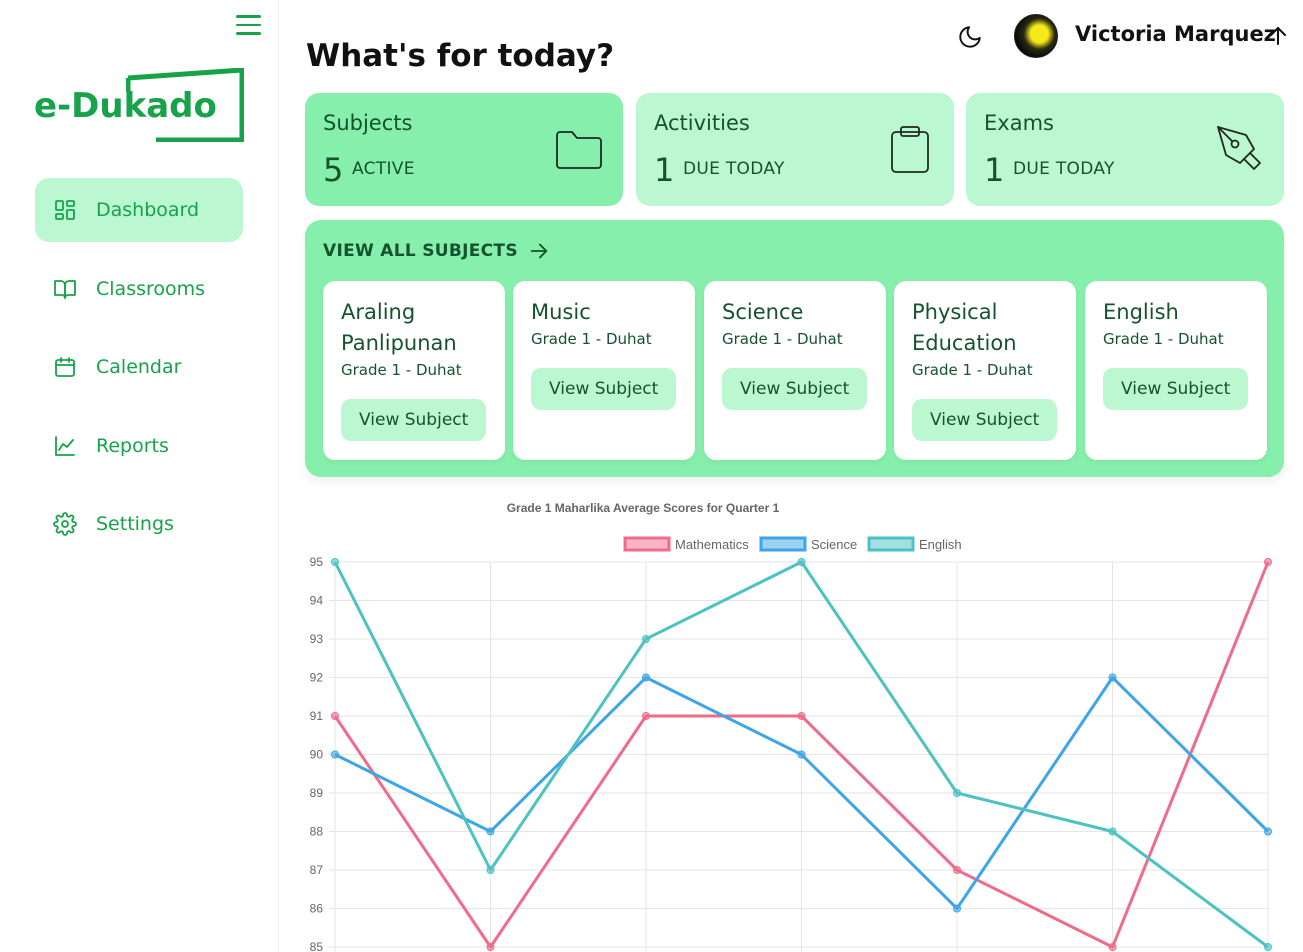 This screenshot has height=952, width=1303. What do you see at coordinates (383, 169) in the screenshot?
I see `stat-label: ACTIVE` at bounding box center [383, 169].